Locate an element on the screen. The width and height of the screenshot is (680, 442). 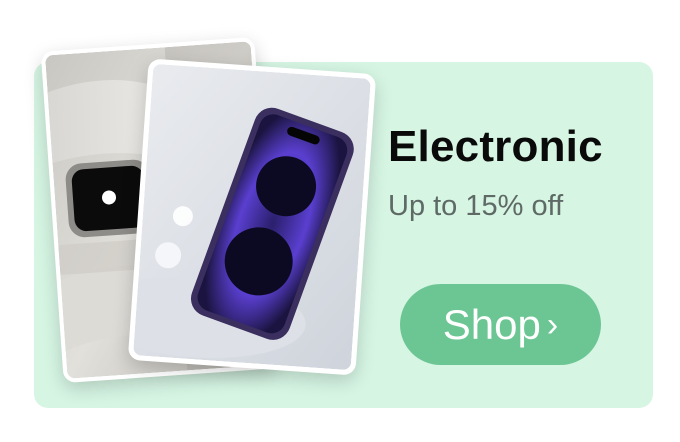
chevron-right-icon: › is located at coordinates (552, 325).